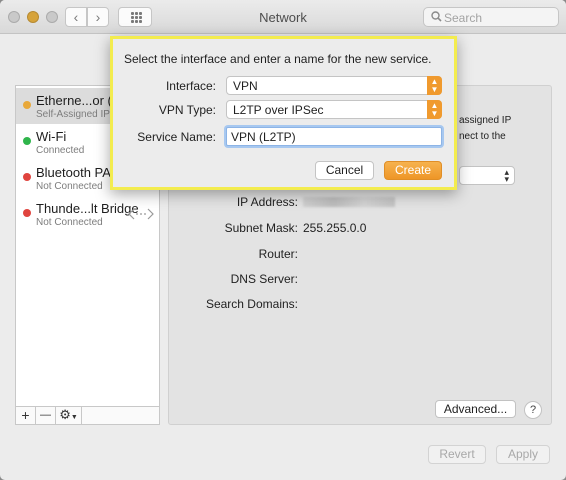 The width and height of the screenshot is (566, 480). I want to click on service-name-field, so click(334, 136).